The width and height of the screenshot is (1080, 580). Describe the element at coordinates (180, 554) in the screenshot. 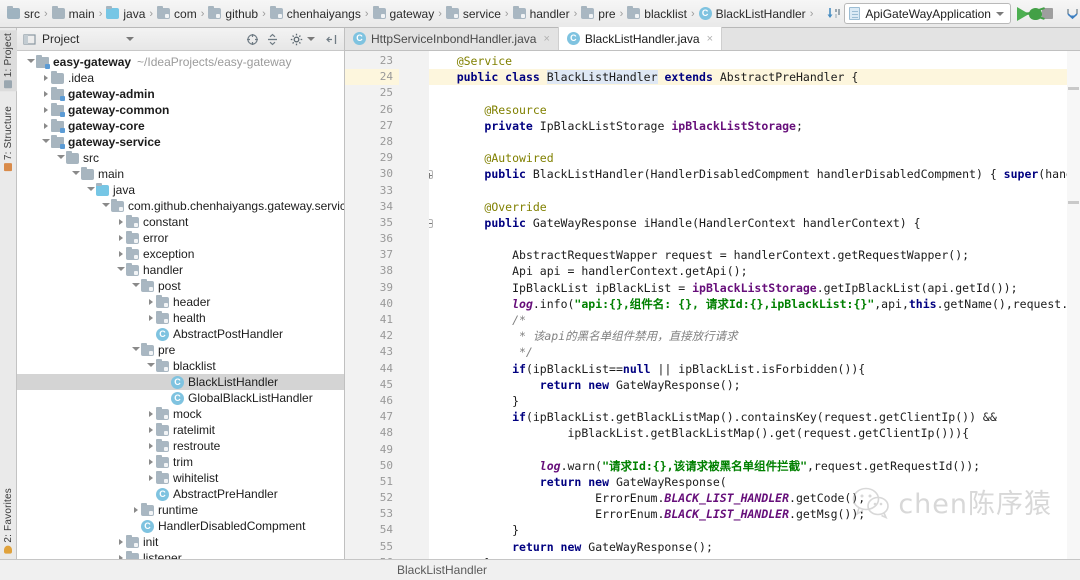

I see `tree-node: listener` at that location.